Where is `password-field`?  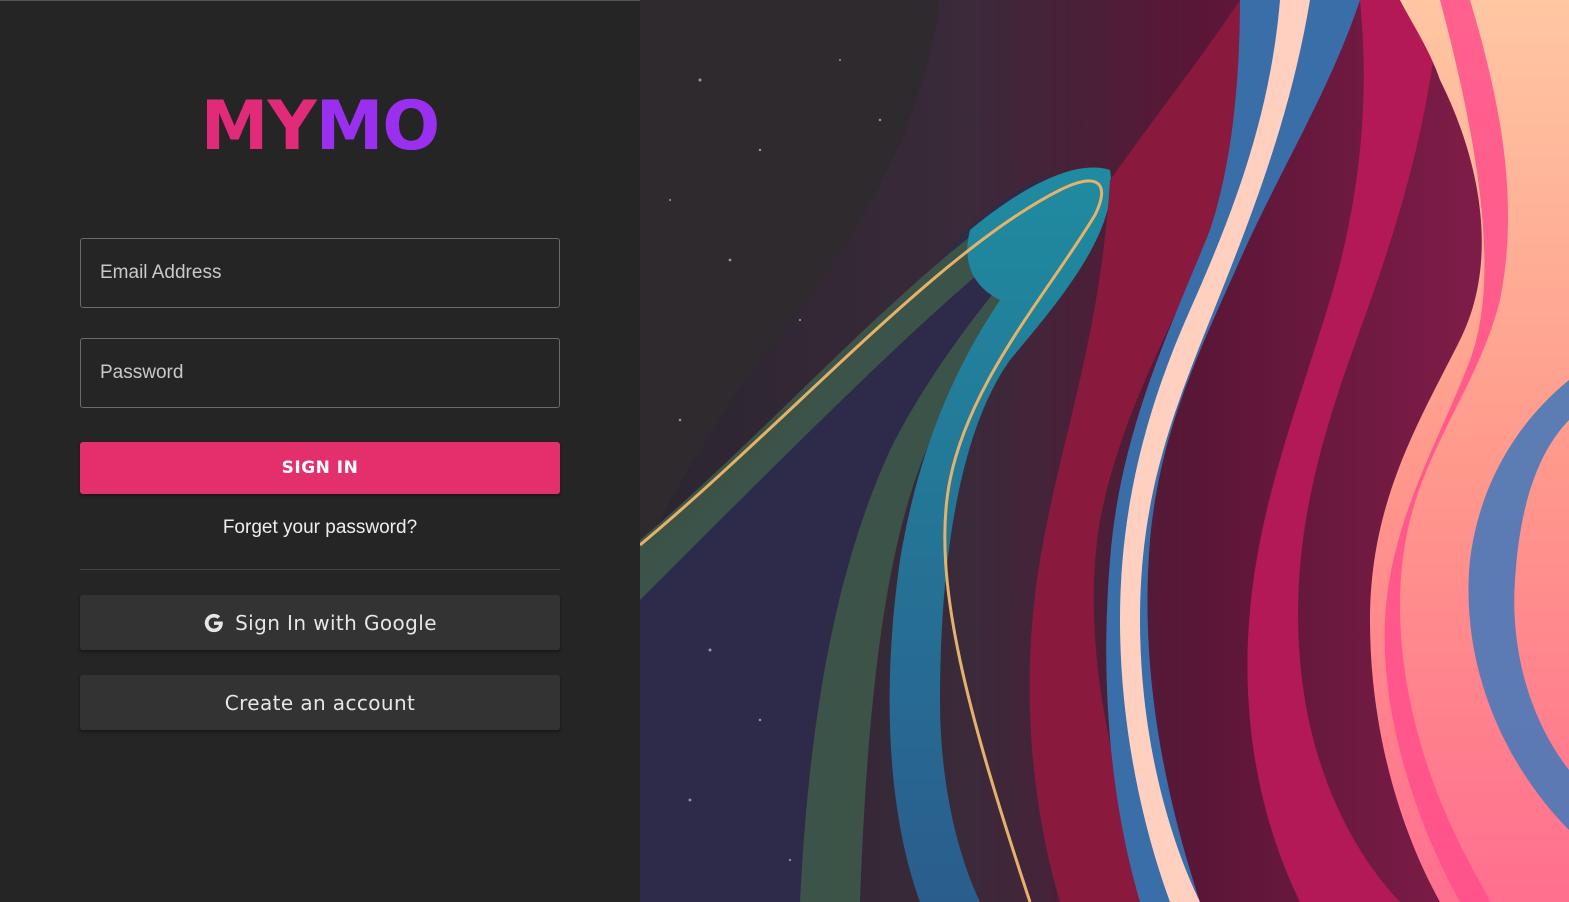 password-field is located at coordinates (320, 373).